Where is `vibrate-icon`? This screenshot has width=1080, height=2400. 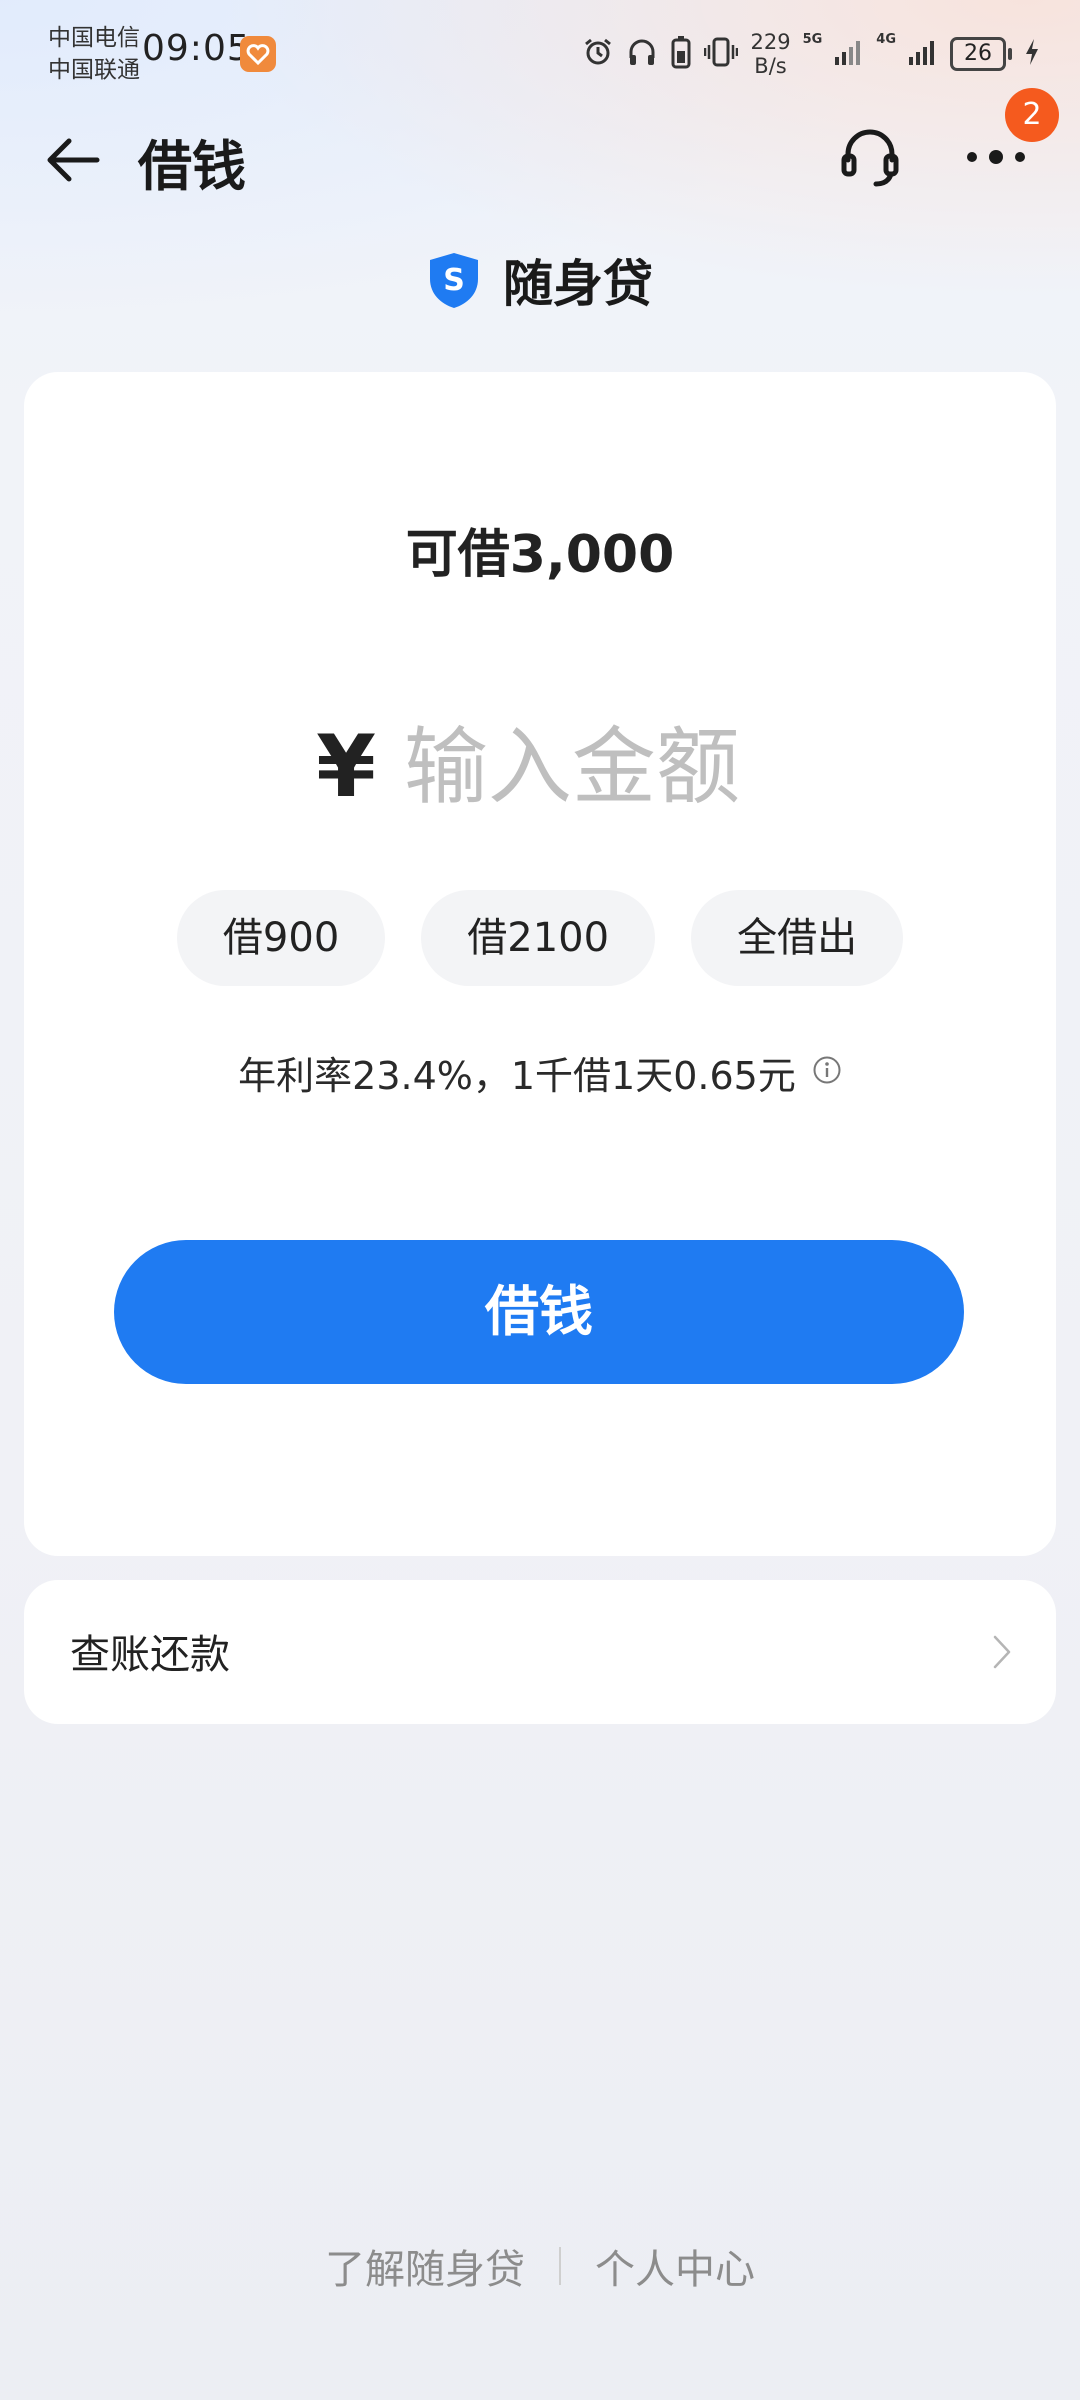 vibrate-icon is located at coordinates (721, 54).